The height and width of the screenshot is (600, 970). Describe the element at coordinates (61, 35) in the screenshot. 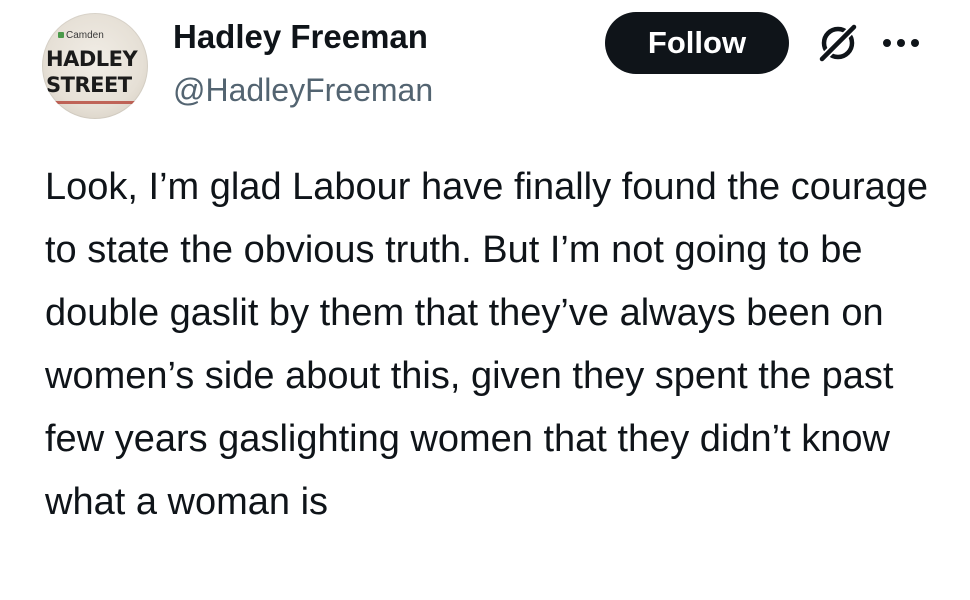

I see `council-logo-icon` at that location.